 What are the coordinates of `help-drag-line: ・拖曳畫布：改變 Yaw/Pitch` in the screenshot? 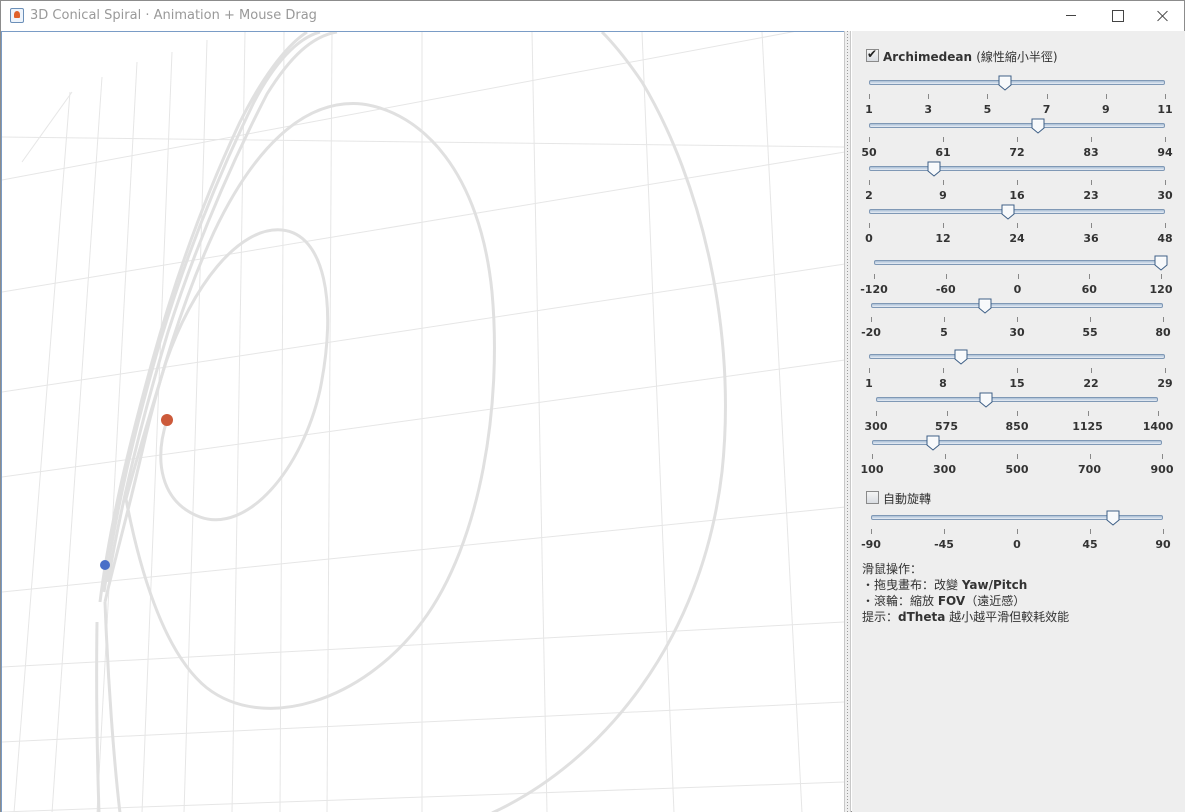 It's located at (965, 585).